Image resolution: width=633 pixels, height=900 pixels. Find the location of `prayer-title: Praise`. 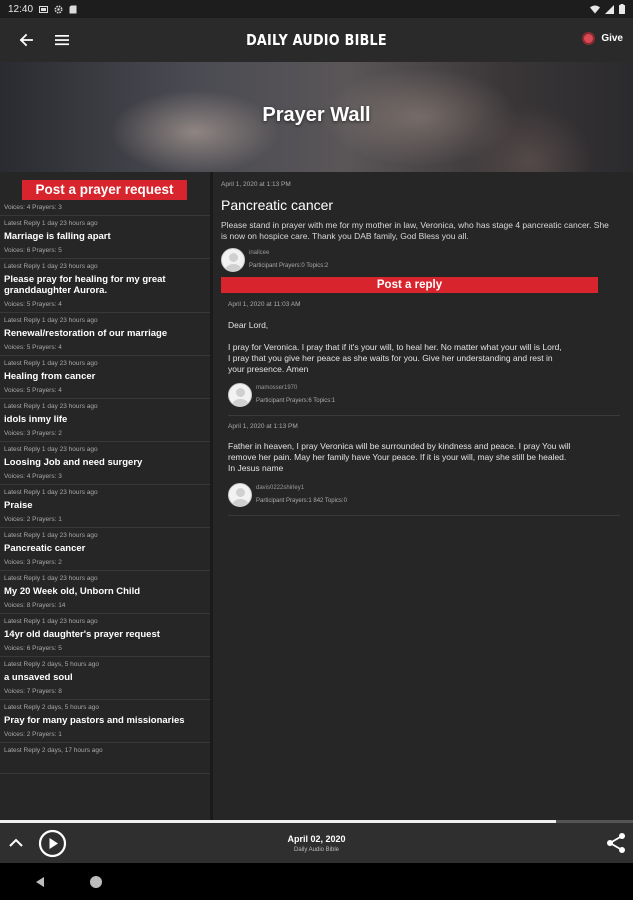

prayer-title: Praise is located at coordinates (18, 505).